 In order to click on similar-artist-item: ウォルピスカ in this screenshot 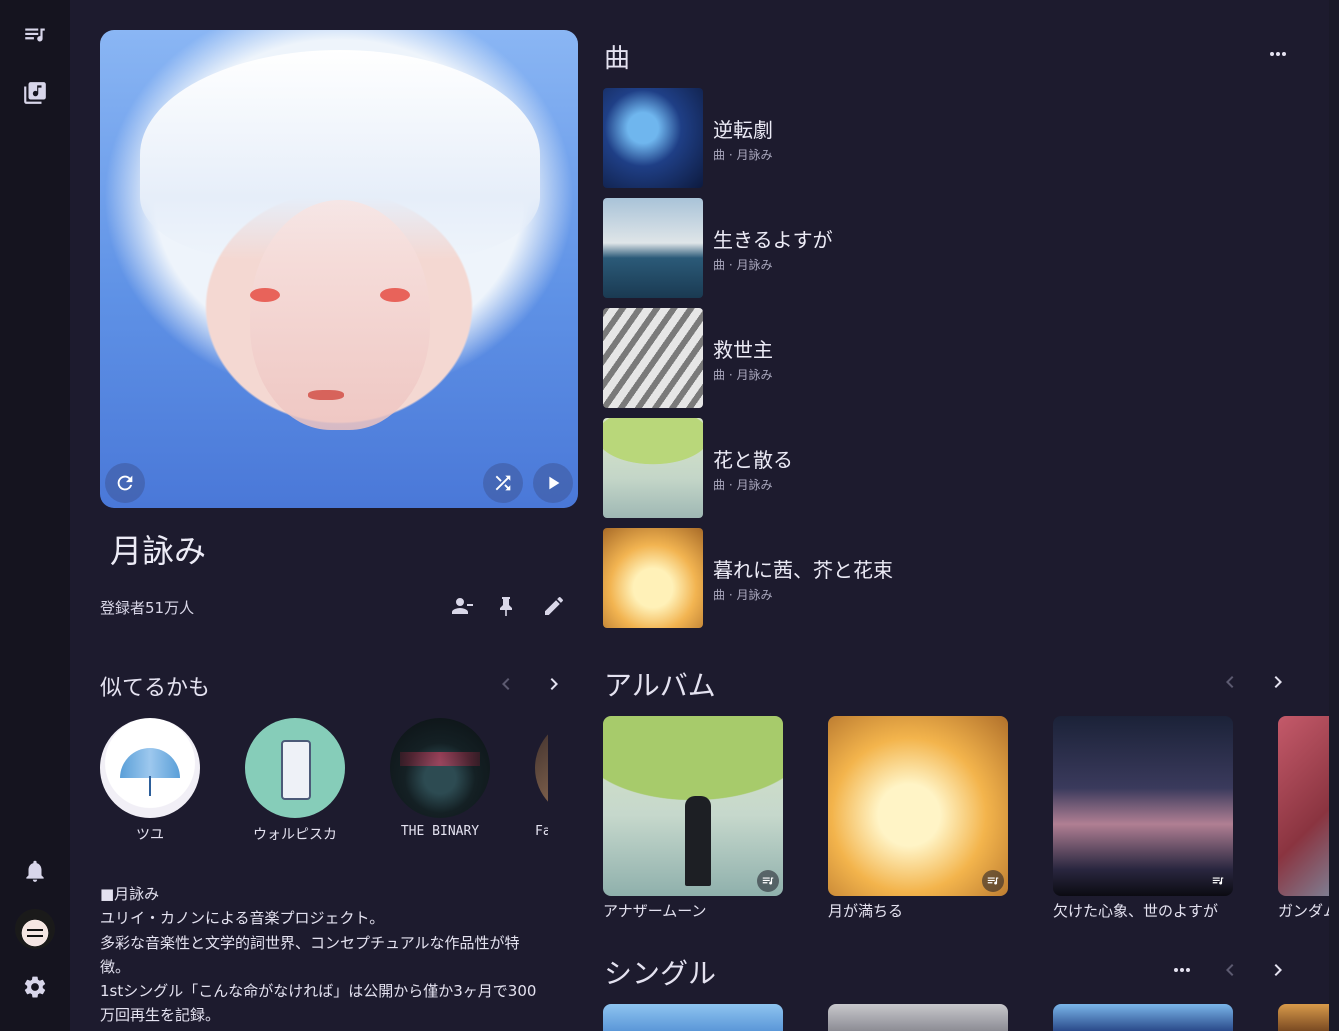, I will do `click(295, 781)`.